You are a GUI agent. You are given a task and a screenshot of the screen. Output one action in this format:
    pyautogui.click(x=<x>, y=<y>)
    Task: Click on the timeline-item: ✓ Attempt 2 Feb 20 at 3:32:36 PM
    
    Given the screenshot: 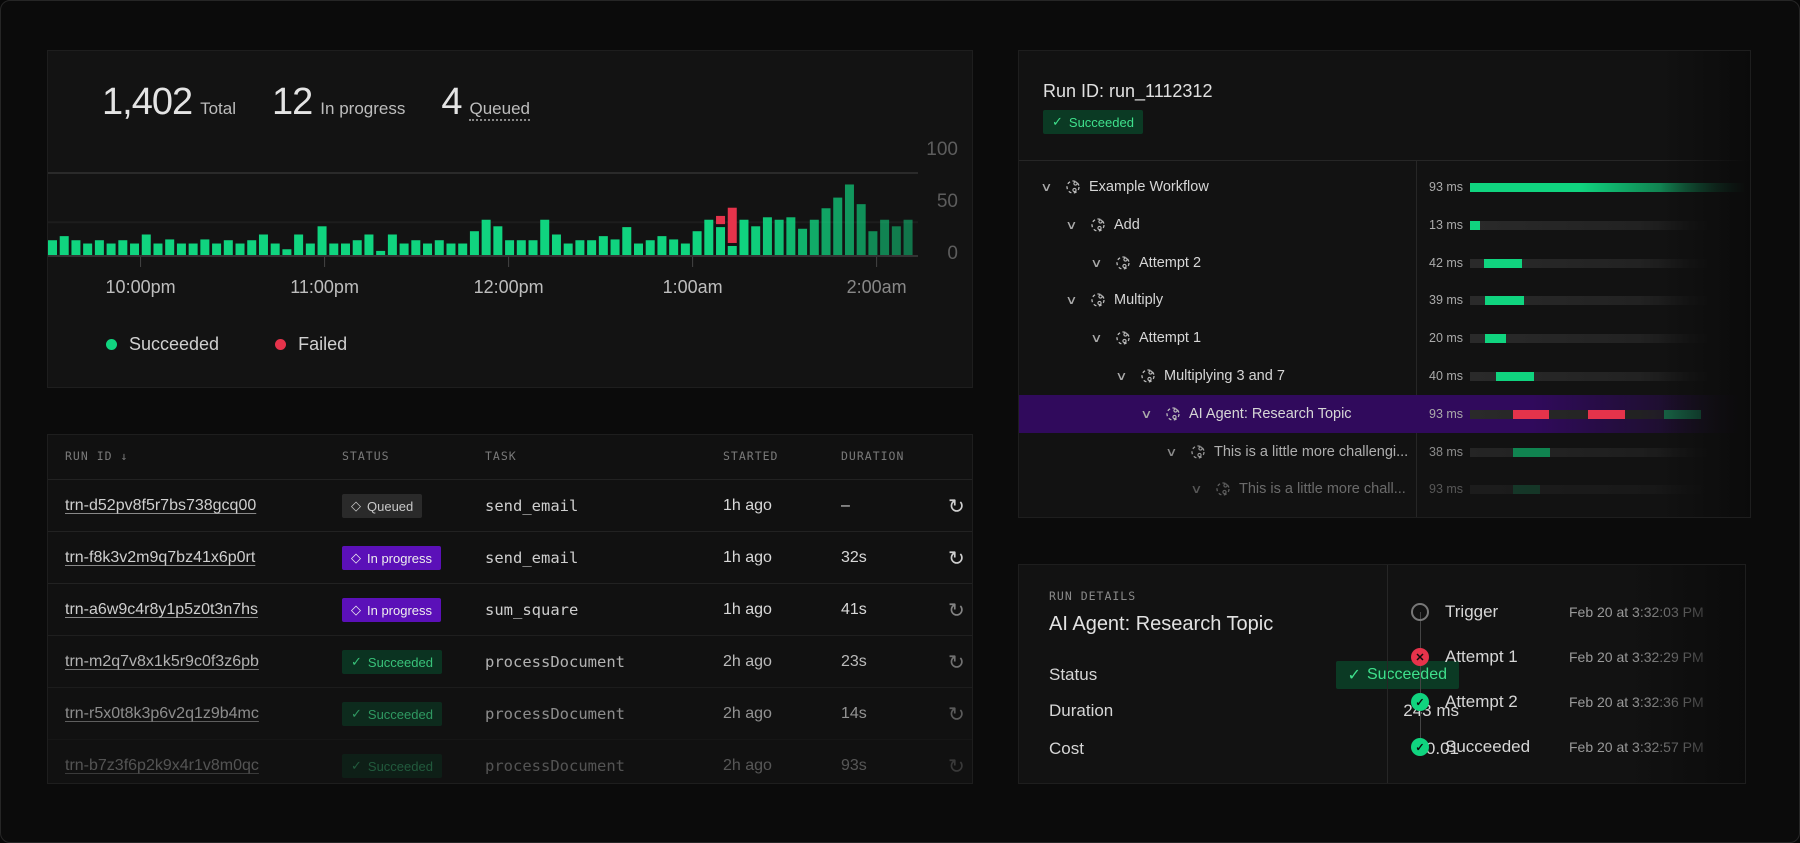 What is the action you would take?
    pyautogui.click(x=1557, y=702)
    